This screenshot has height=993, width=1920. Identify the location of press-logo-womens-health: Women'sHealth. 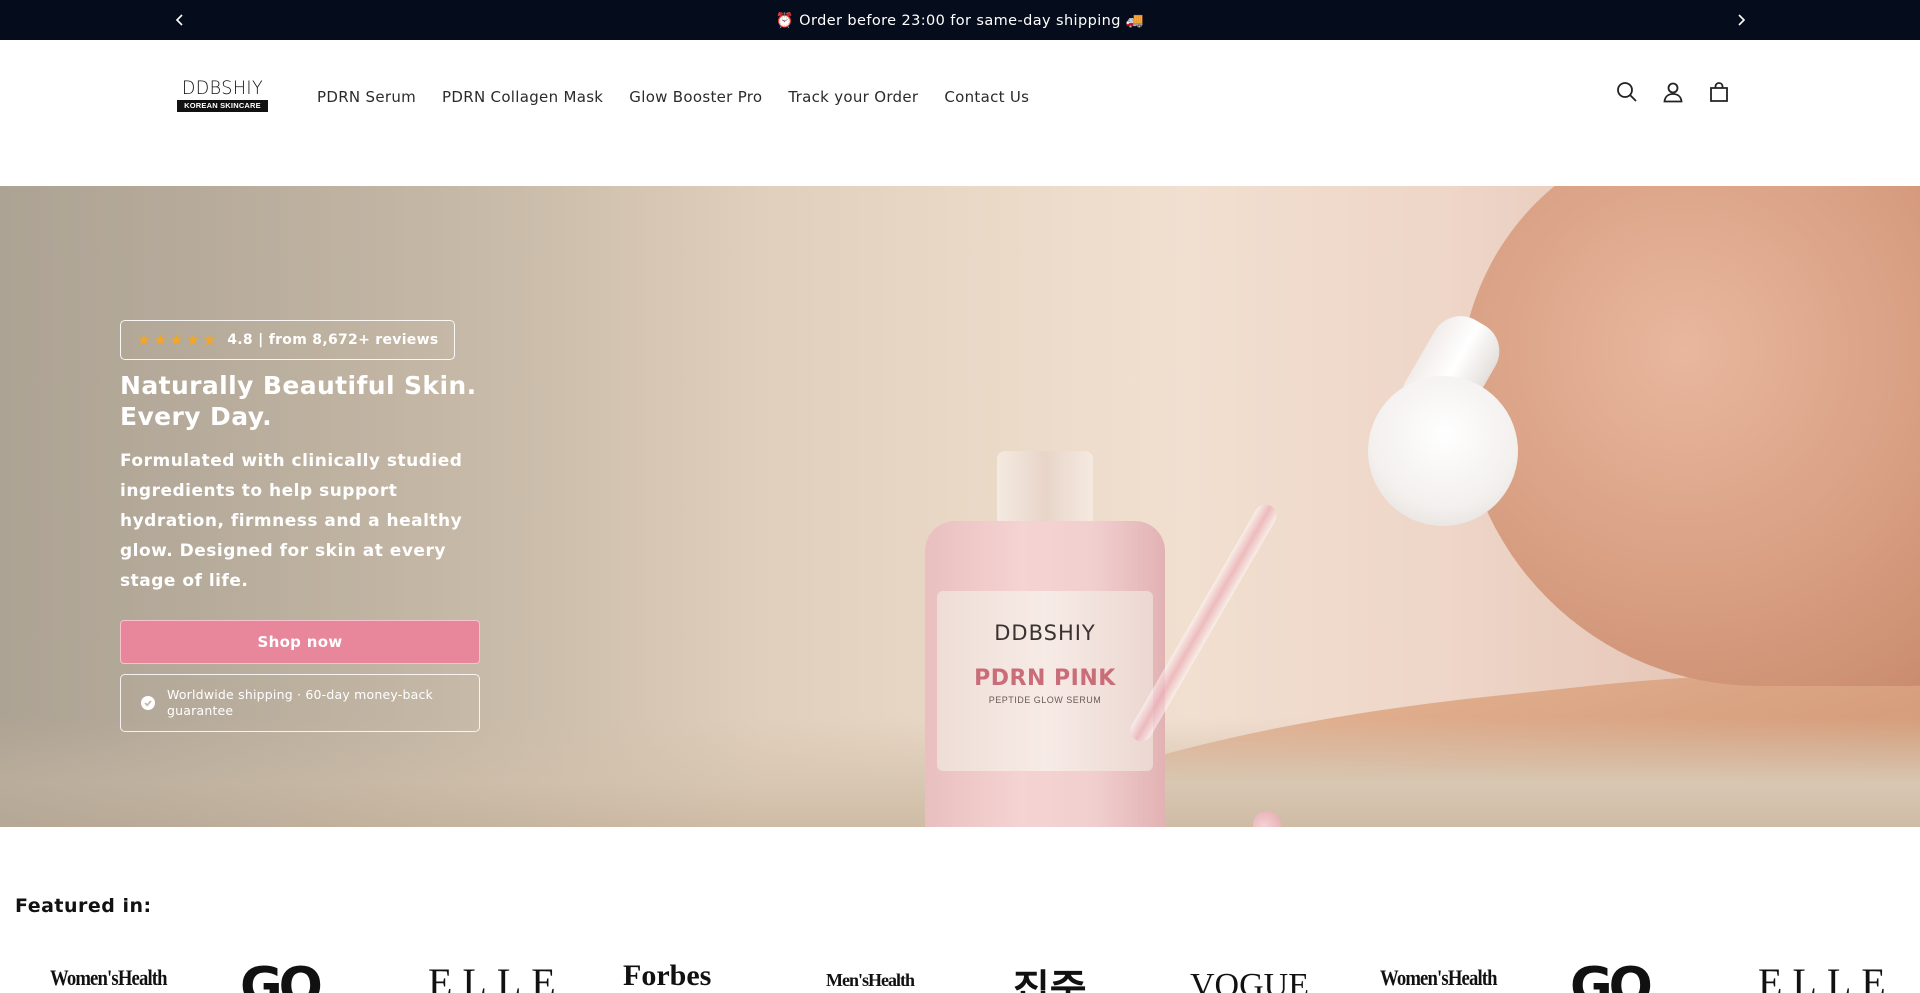
(109, 977).